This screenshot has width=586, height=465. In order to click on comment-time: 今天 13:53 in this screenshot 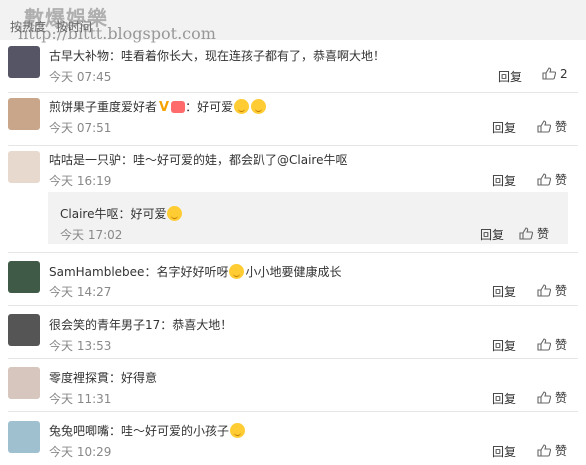, I will do `click(80, 346)`.